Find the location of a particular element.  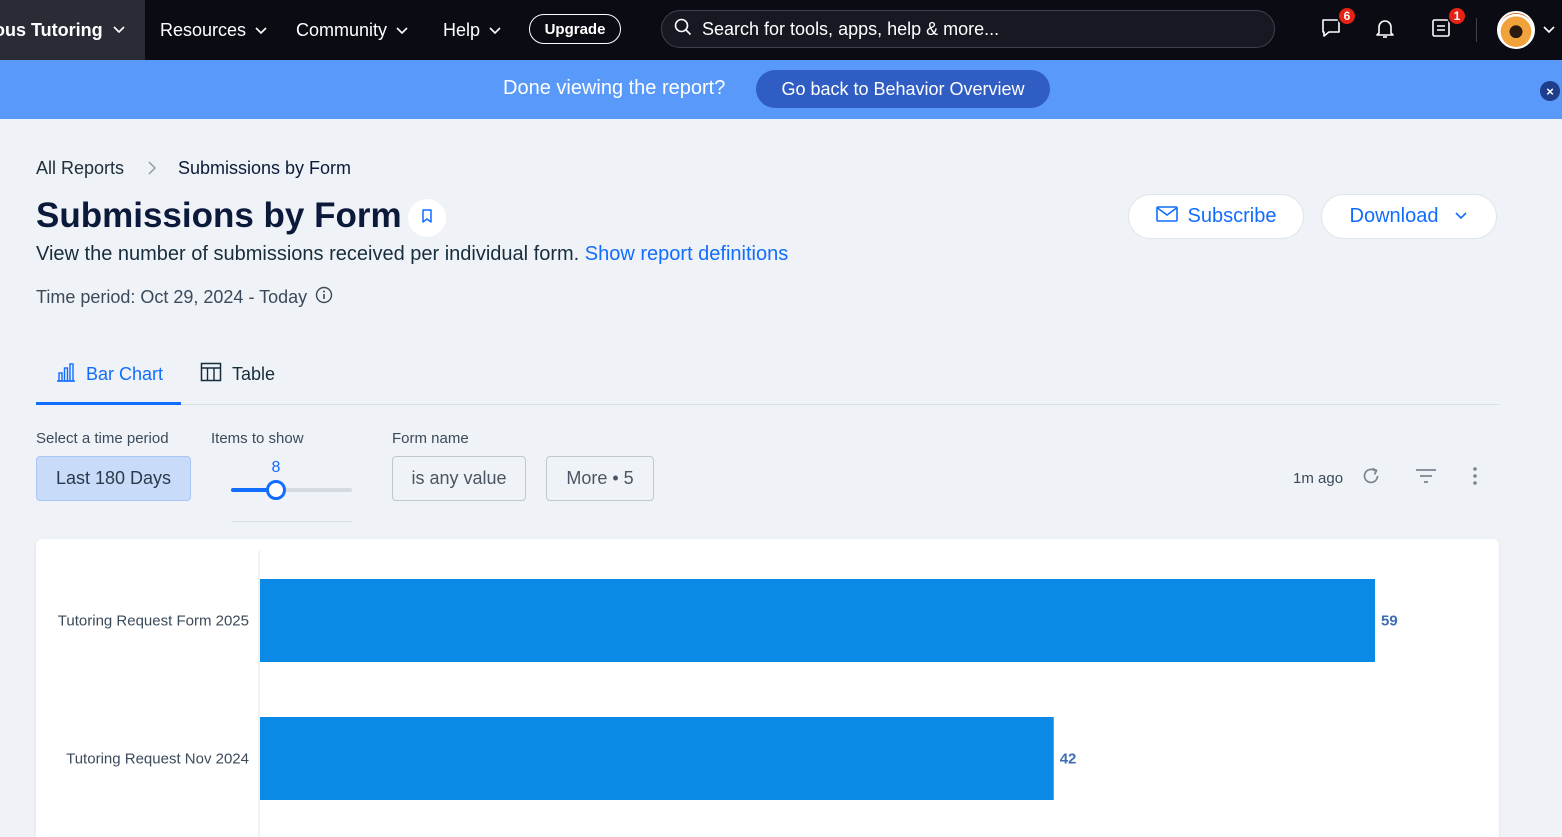

filter-icon is located at coordinates (1426, 478).